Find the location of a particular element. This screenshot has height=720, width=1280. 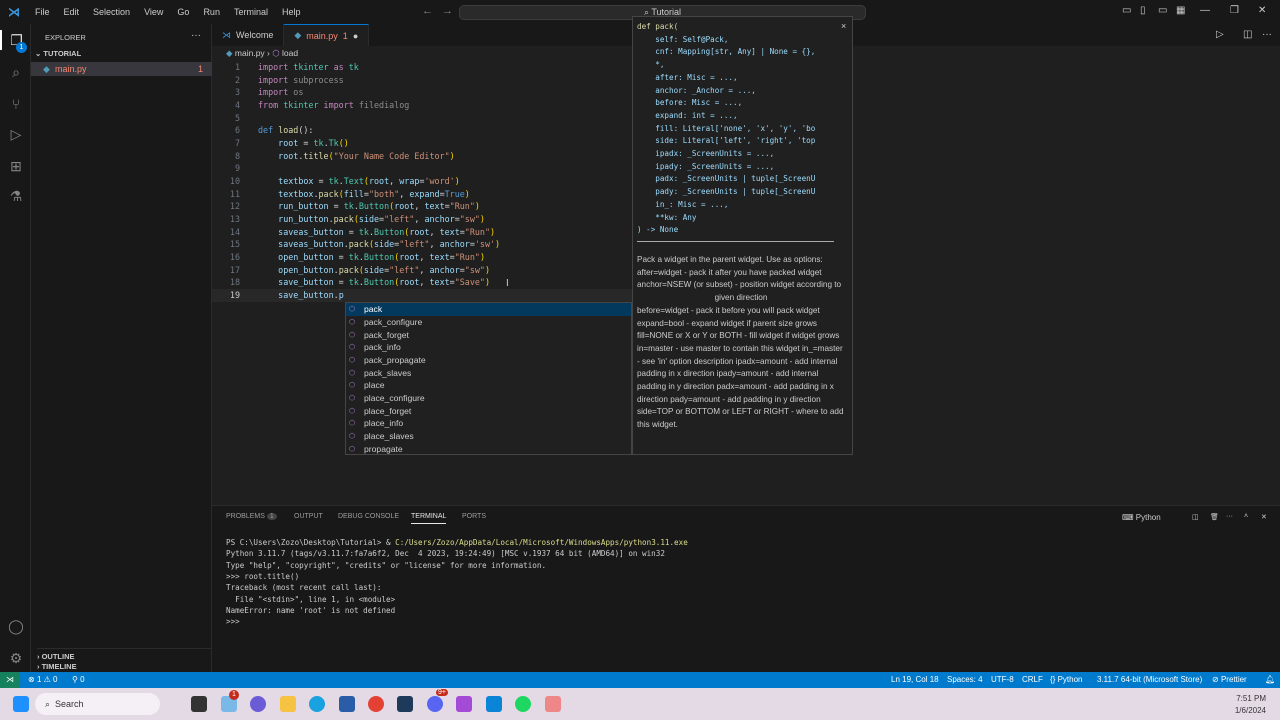

settings-gear-icon: ⚙ is located at coordinates (16, 658).